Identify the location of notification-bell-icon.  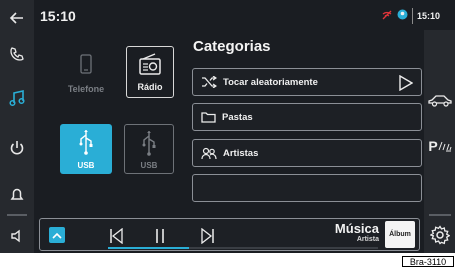
(17, 194).